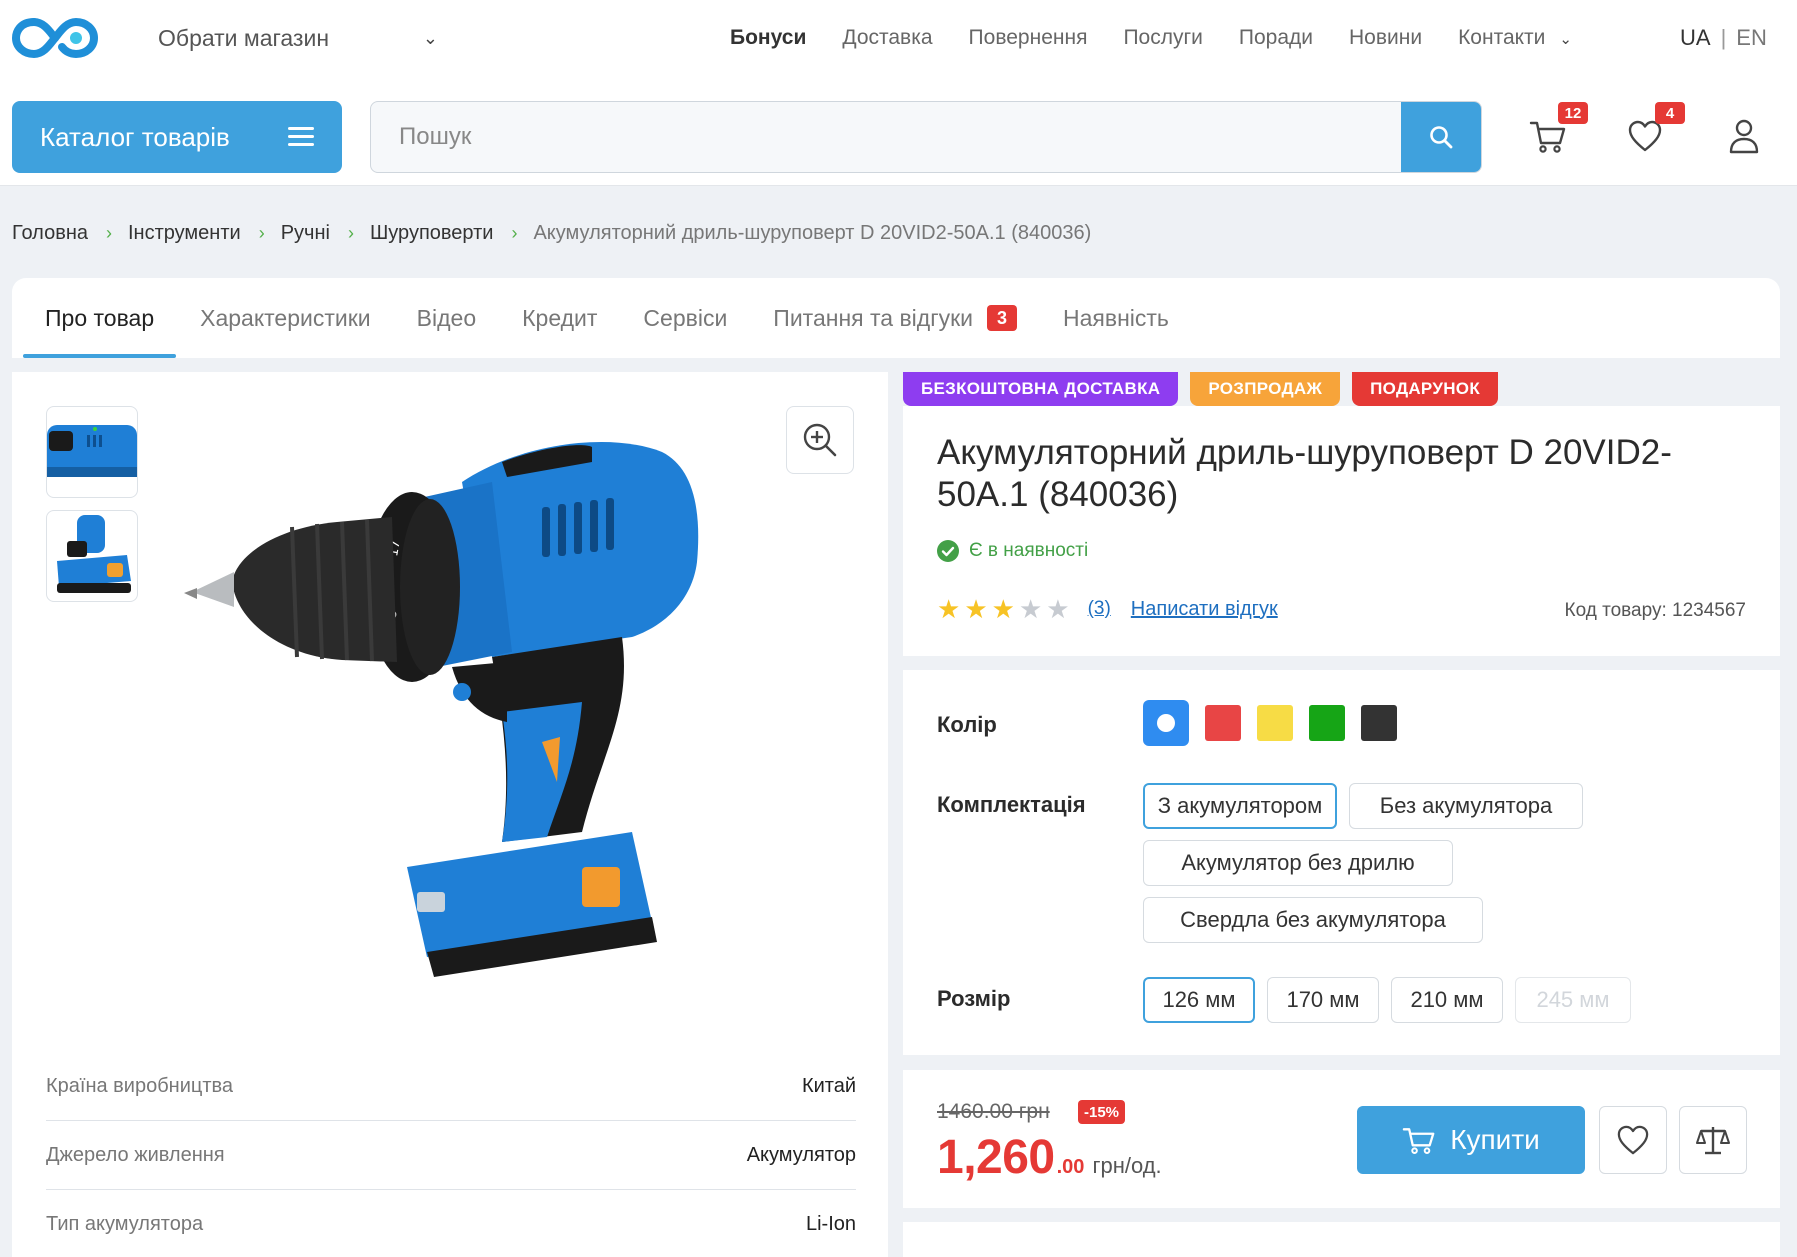  What do you see at coordinates (1695, 38) in the screenshot?
I see `lang-ua: UA` at bounding box center [1695, 38].